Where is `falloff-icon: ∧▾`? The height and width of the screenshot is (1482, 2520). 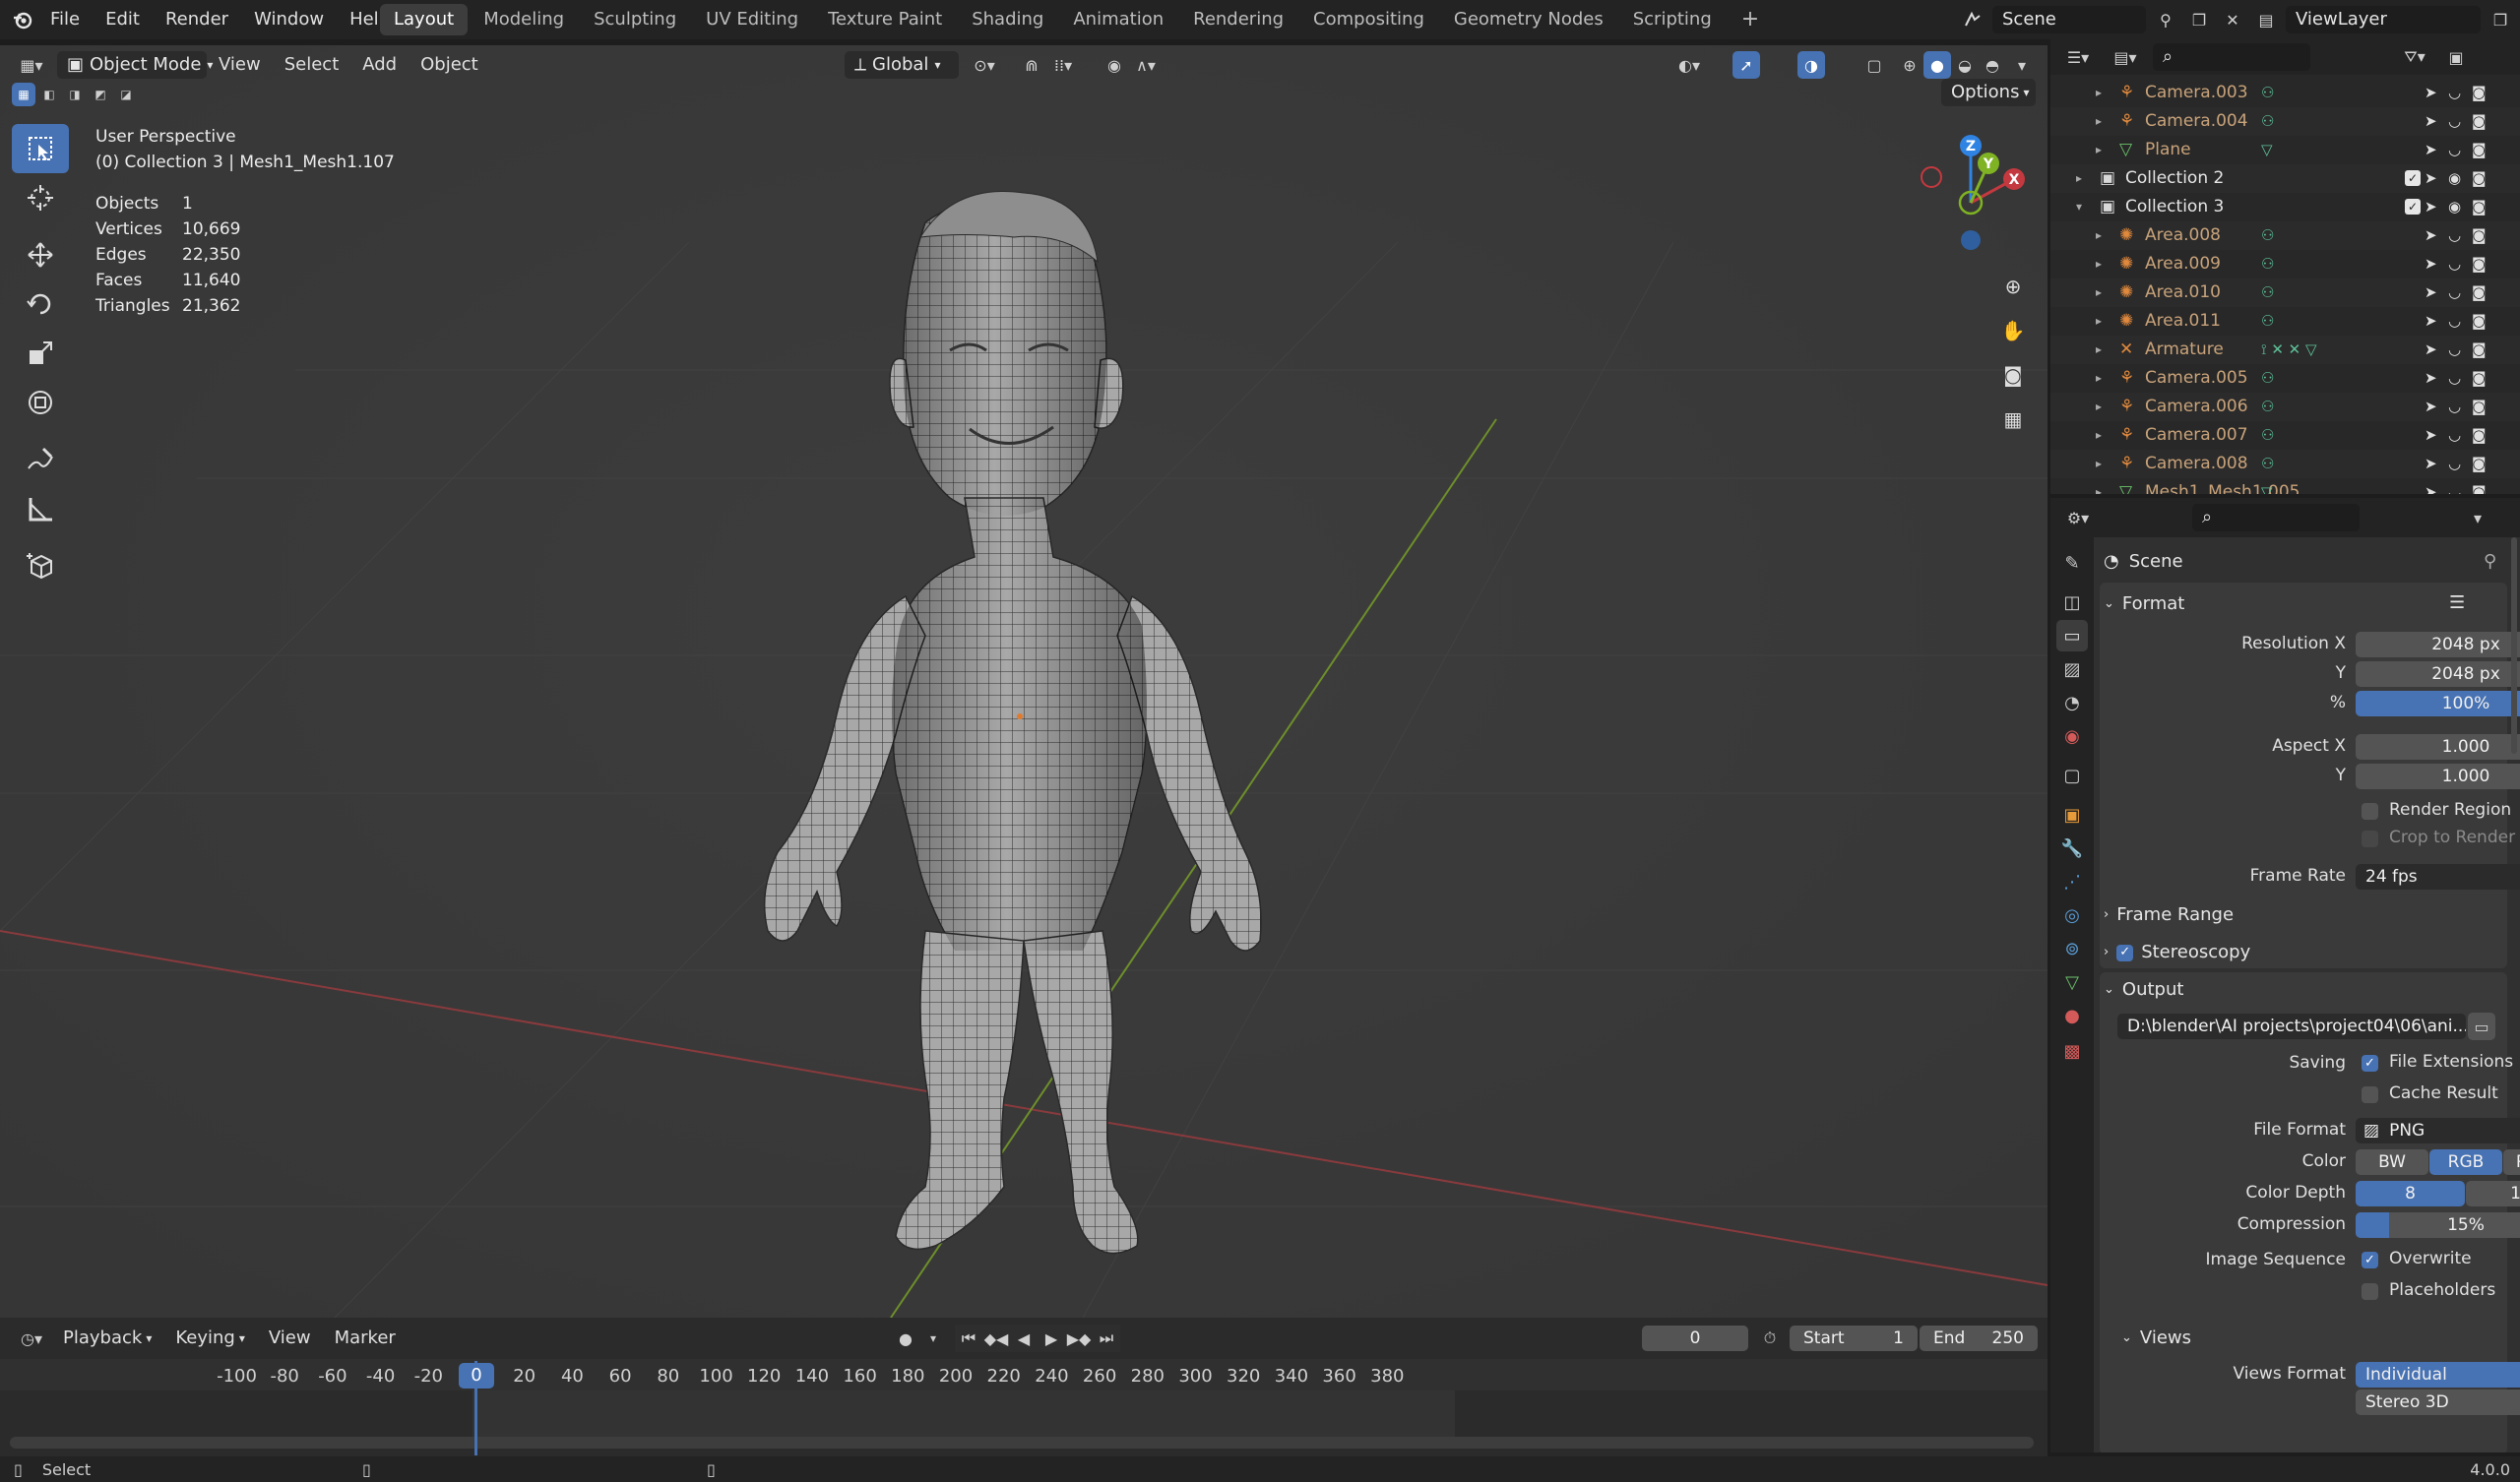 falloff-icon: ∧▾ is located at coordinates (1146, 65).